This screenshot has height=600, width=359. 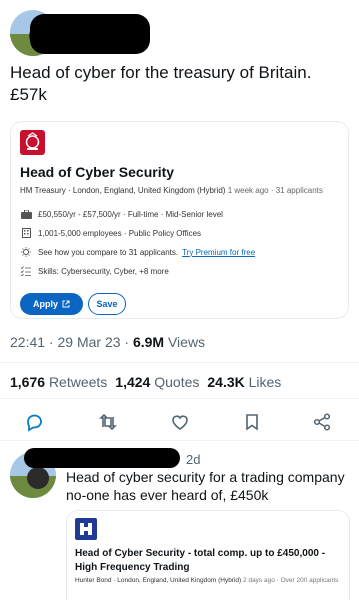 I want to click on bookmark-icon, so click(x=252, y=422).